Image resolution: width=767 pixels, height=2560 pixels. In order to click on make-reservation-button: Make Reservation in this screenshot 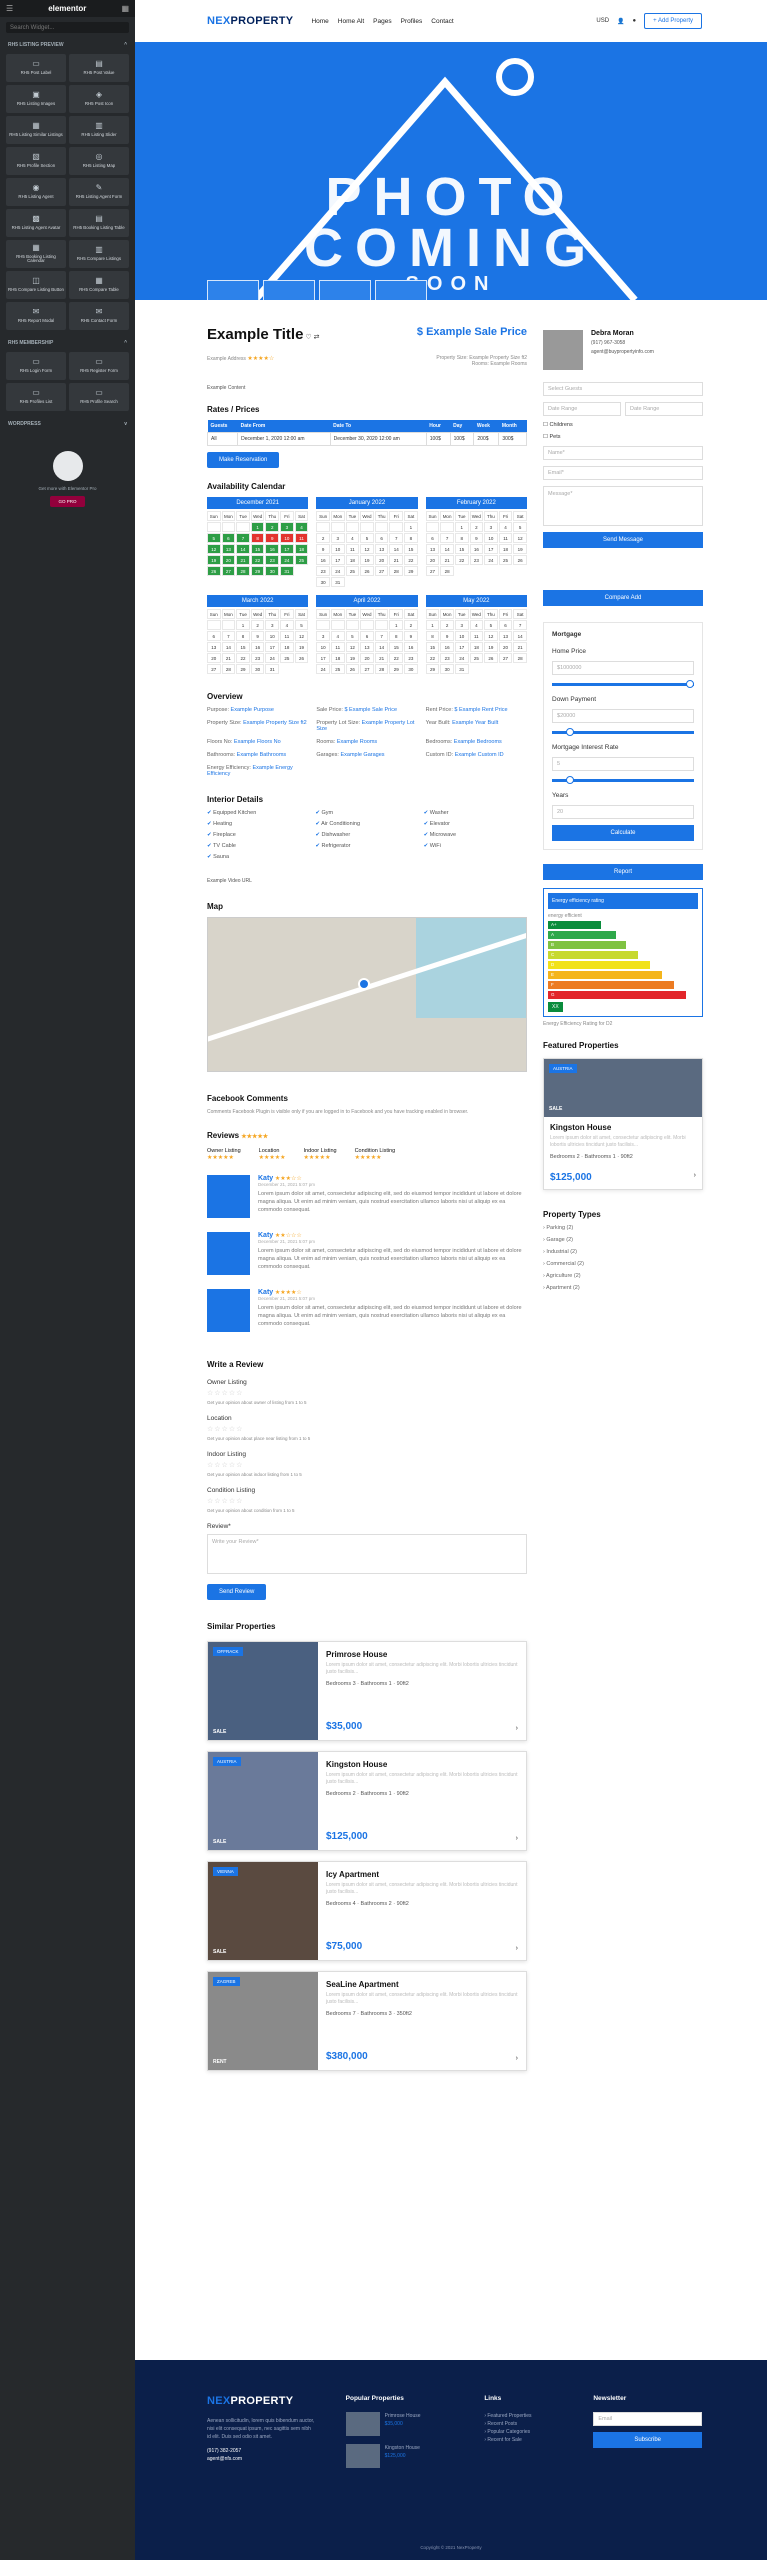, I will do `click(243, 460)`.